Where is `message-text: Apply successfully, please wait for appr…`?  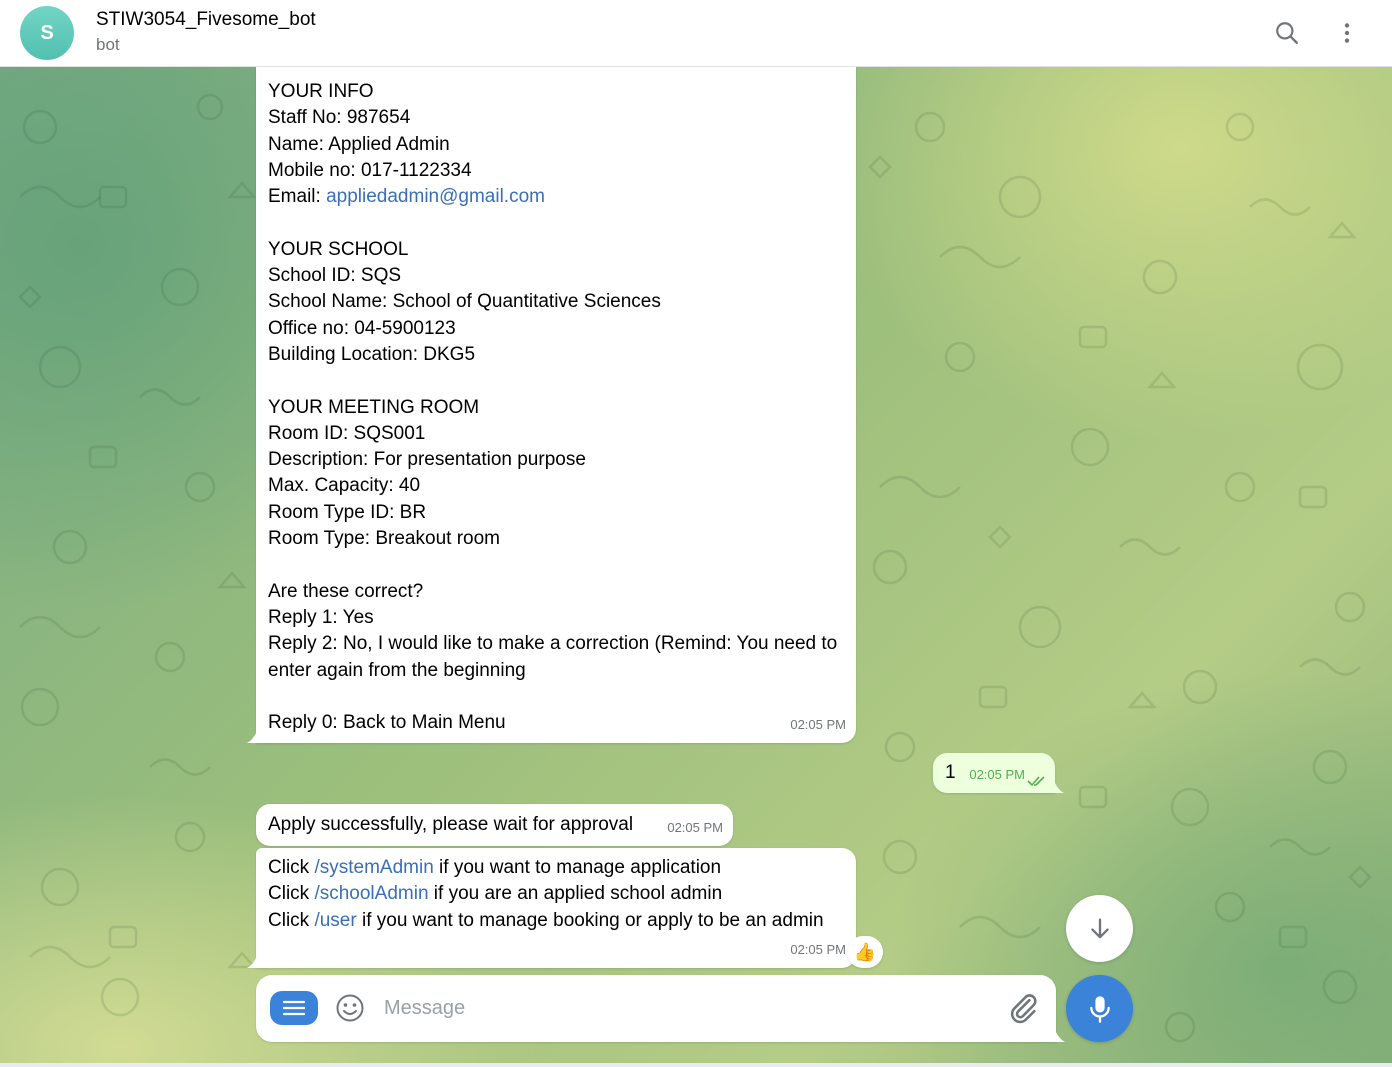
message-text: Apply successfully, please wait for appr… is located at coordinates (451, 824).